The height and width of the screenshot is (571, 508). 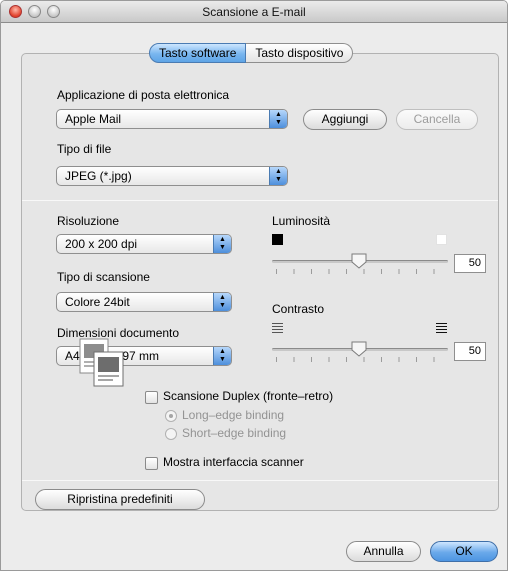 I want to click on contrast-slider-ticks, so click(x=361, y=359).